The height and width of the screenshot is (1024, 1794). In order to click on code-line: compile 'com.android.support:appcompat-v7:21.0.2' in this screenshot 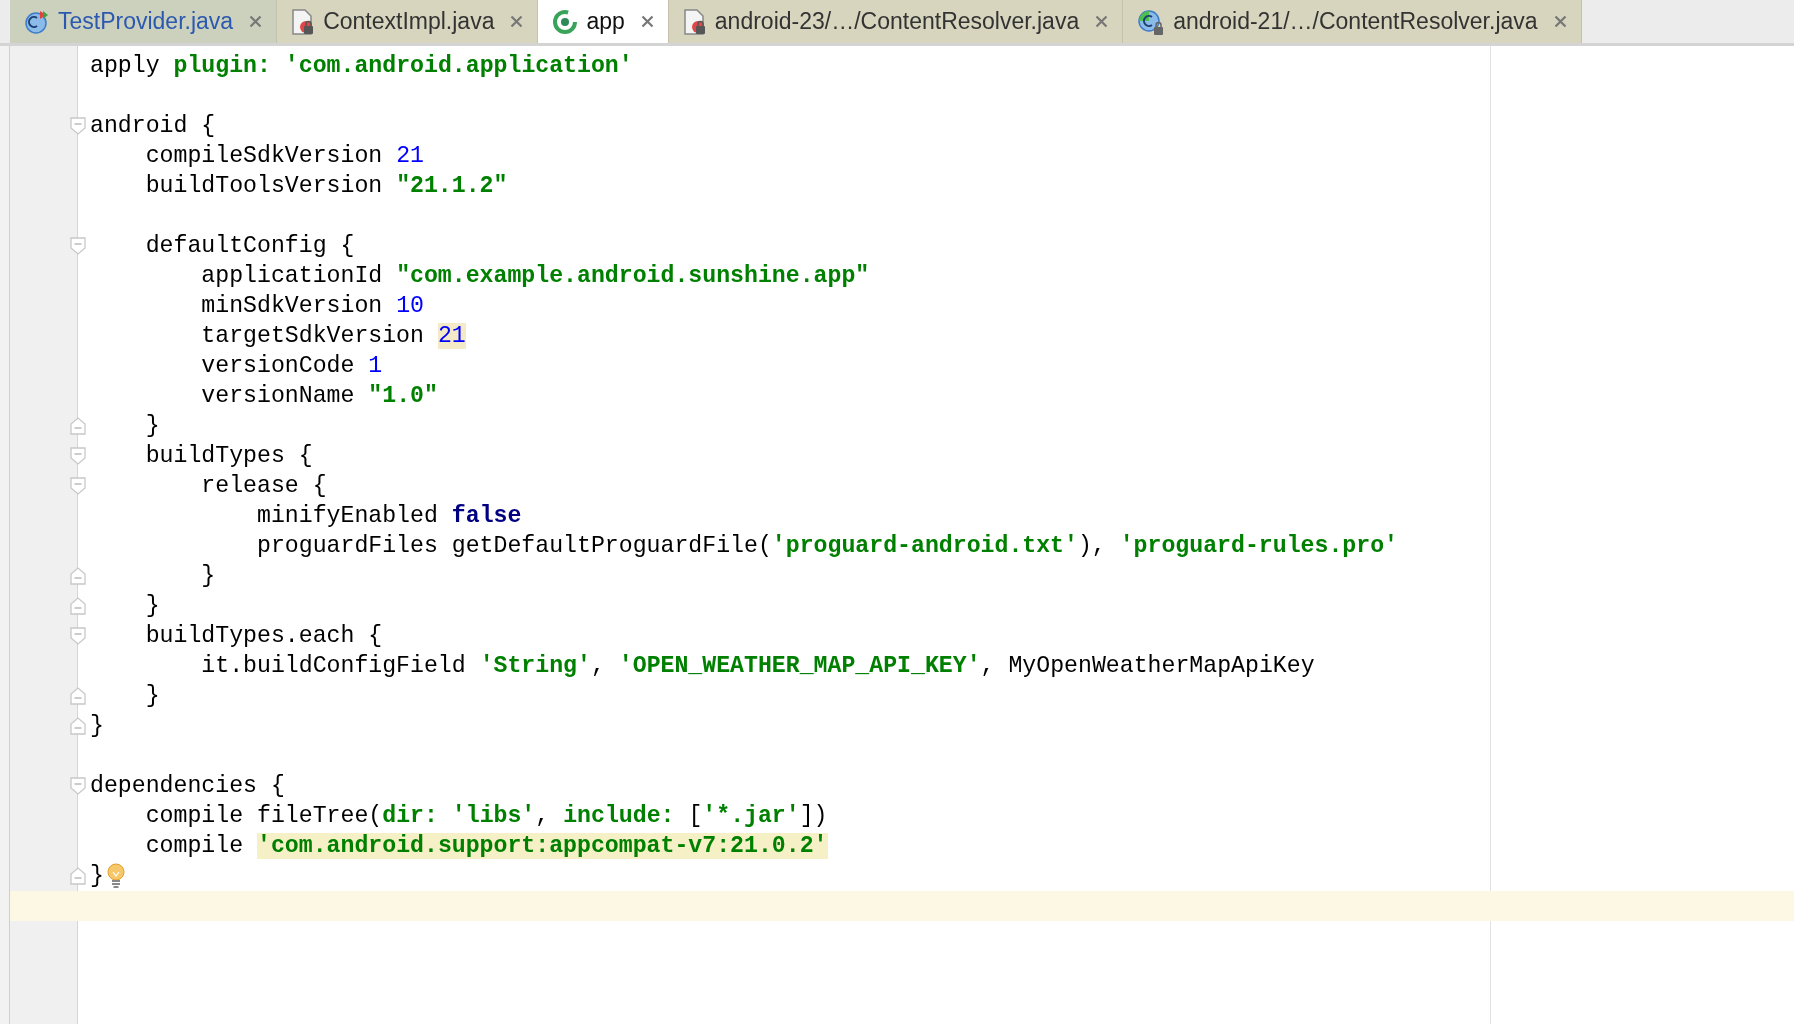, I will do `click(486, 846)`.